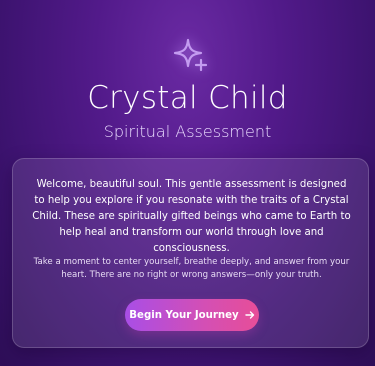  I want to click on arrow-right-icon, so click(249, 315).